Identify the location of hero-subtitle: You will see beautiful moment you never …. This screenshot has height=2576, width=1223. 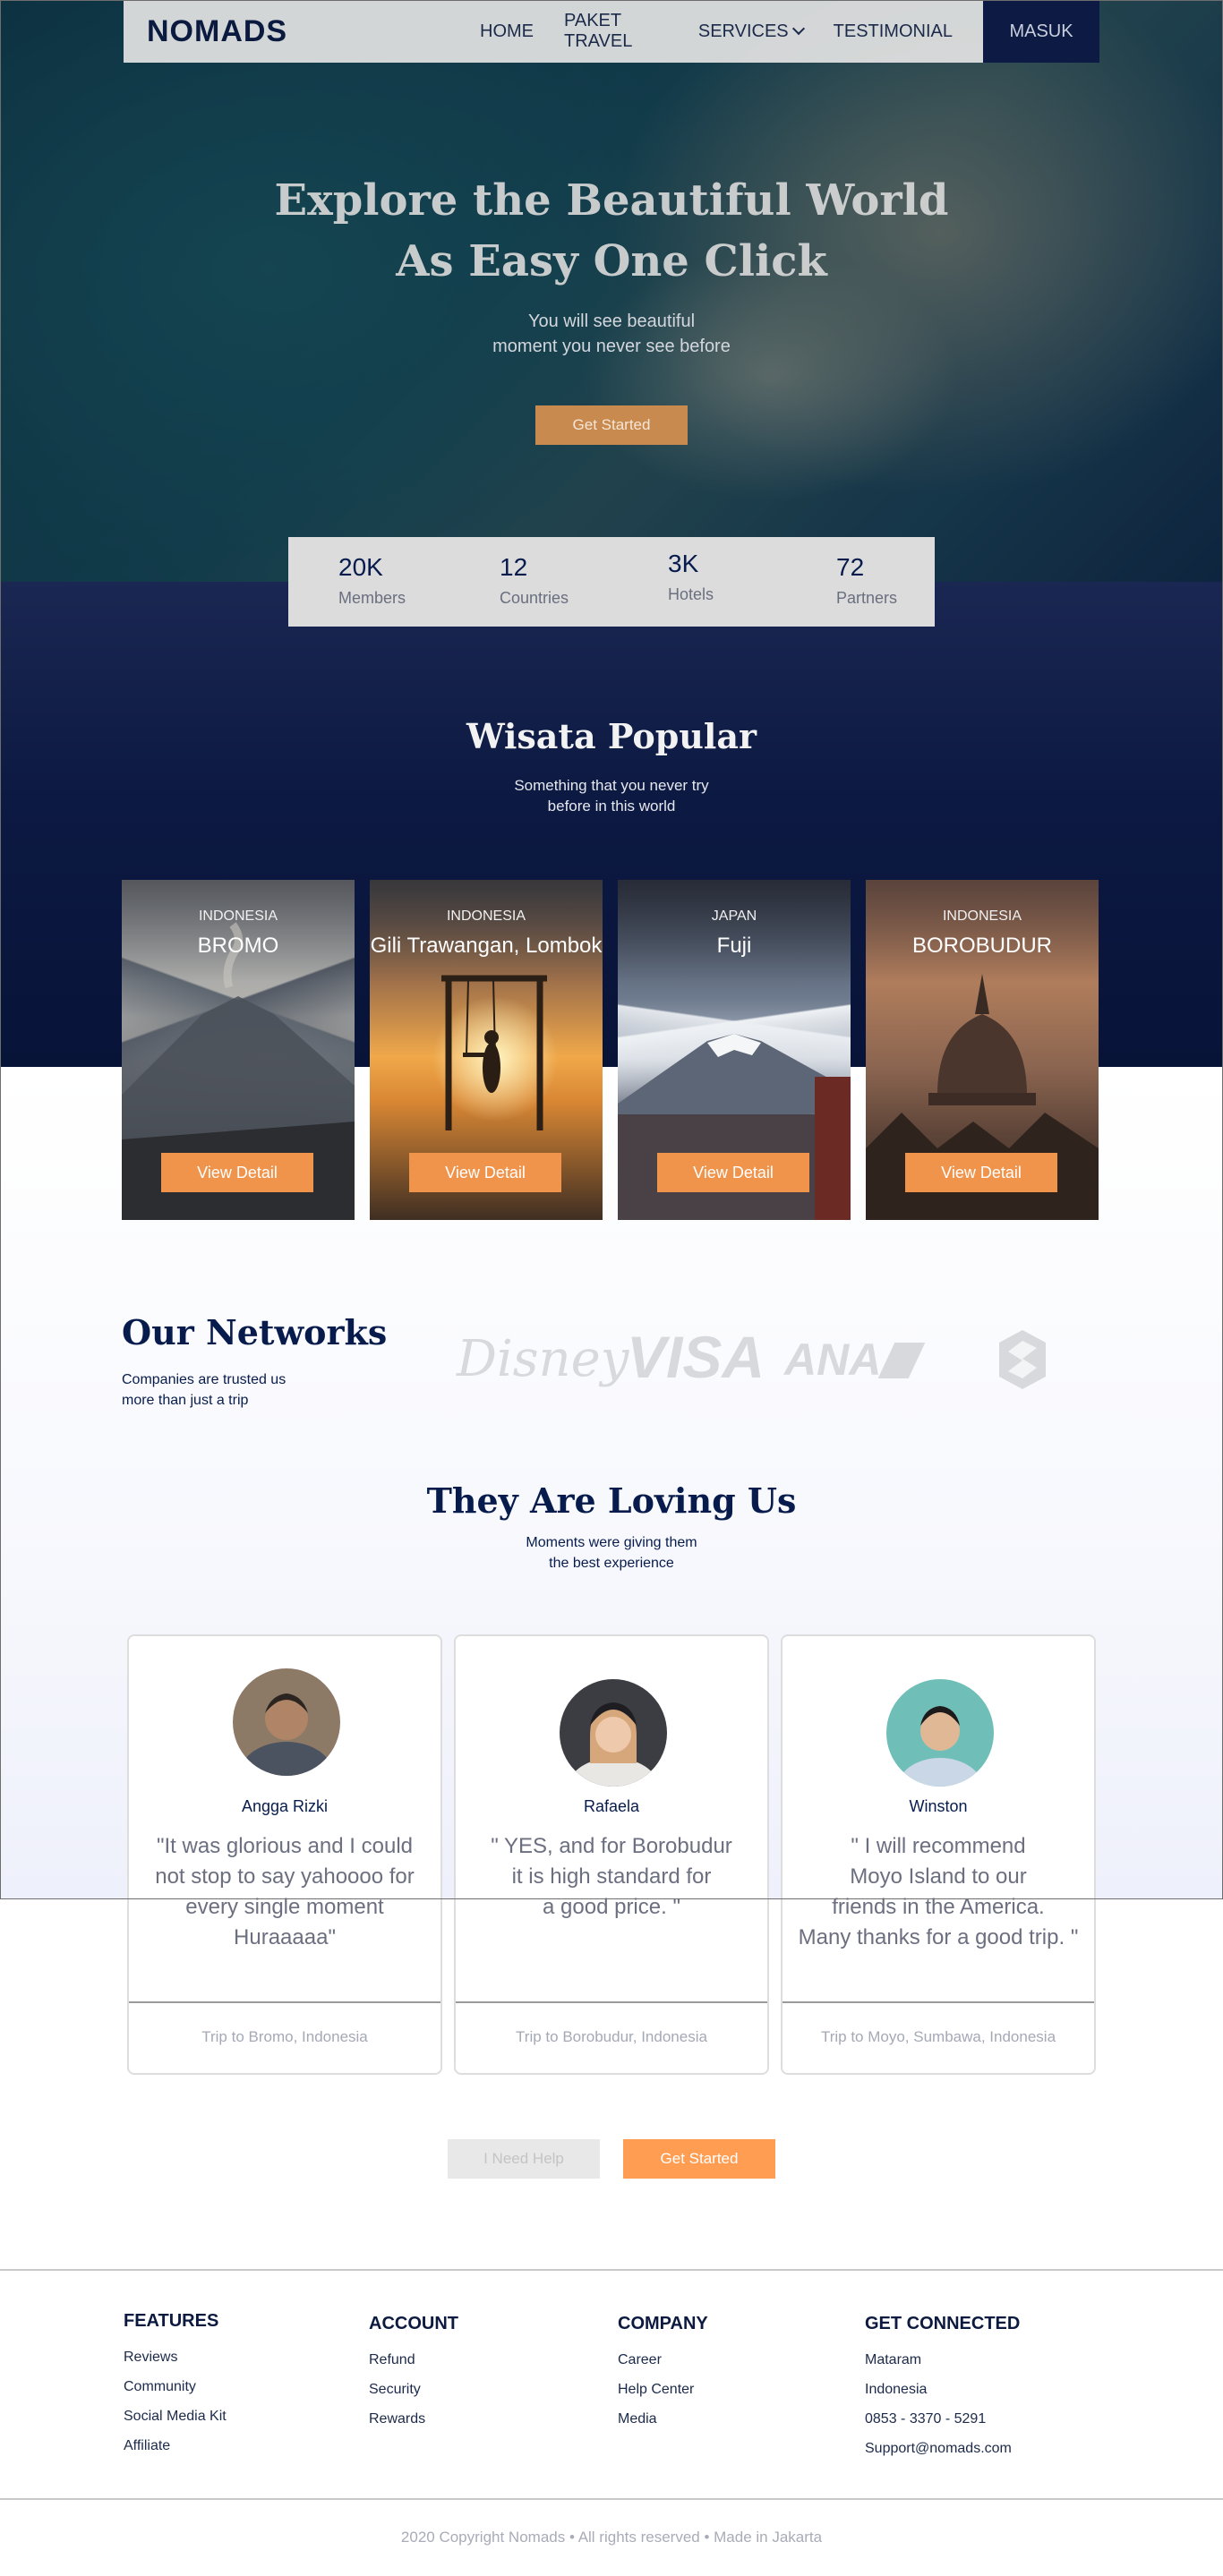
(611, 334).